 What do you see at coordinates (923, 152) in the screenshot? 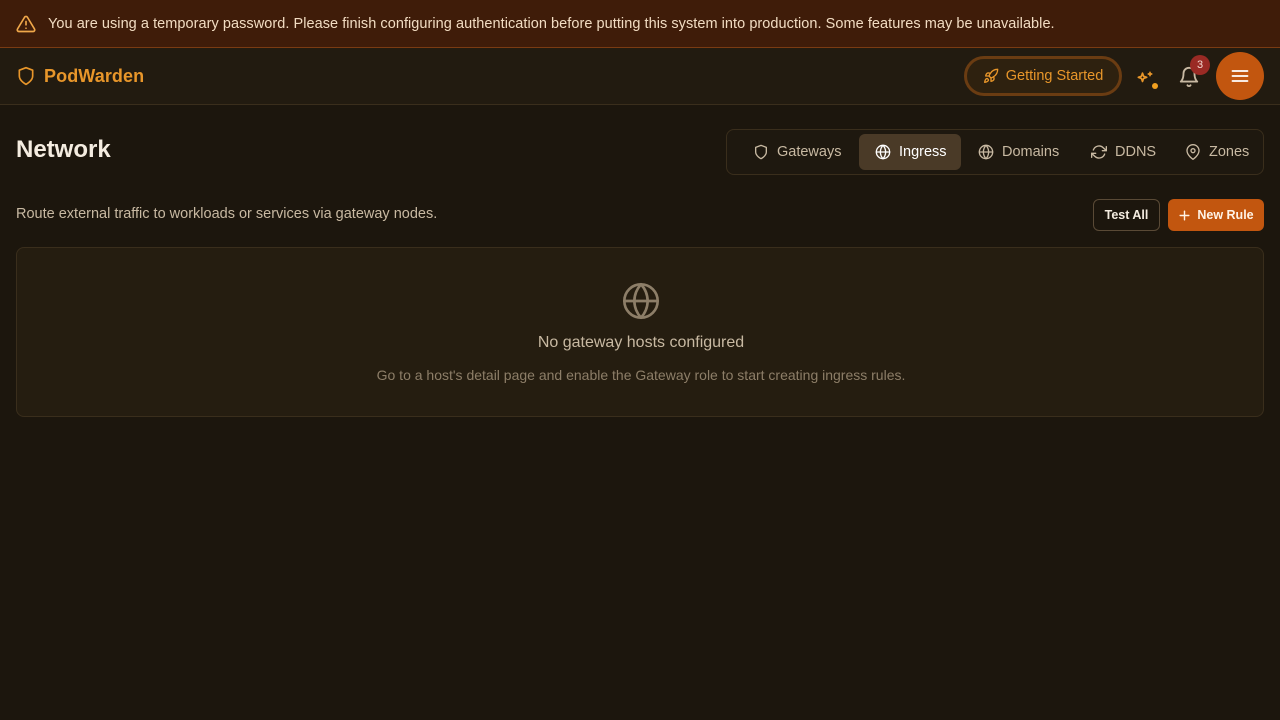
I see `tab-label: Ingress` at bounding box center [923, 152].